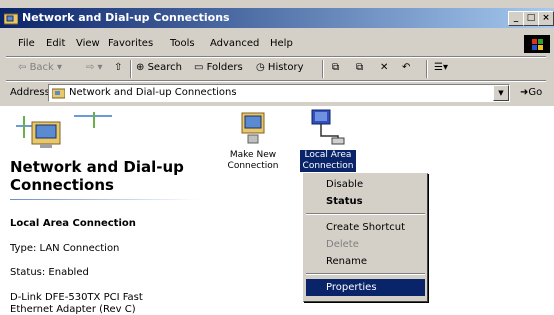  What do you see at coordinates (253, 160) in the screenshot?
I see `make-new-connection-label: Make New Connection` at bounding box center [253, 160].